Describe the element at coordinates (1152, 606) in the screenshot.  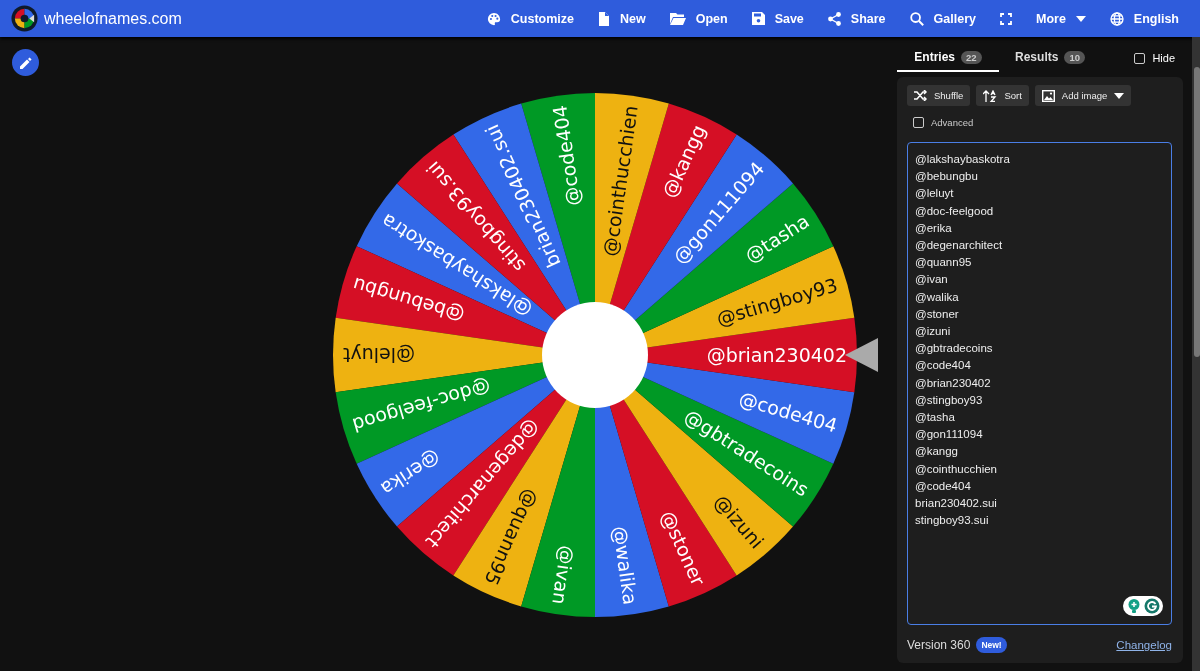
I see `g-logo-icon` at that location.